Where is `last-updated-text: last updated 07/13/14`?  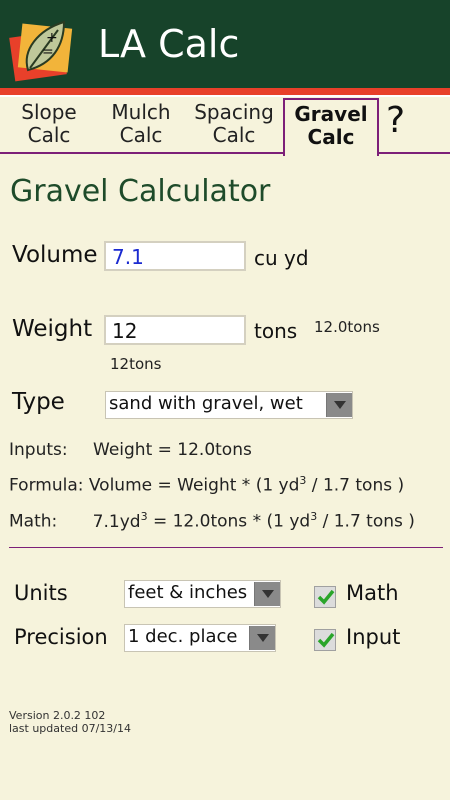 last-updated-text: last updated 07/13/14 is located at coordinates (70, 728).